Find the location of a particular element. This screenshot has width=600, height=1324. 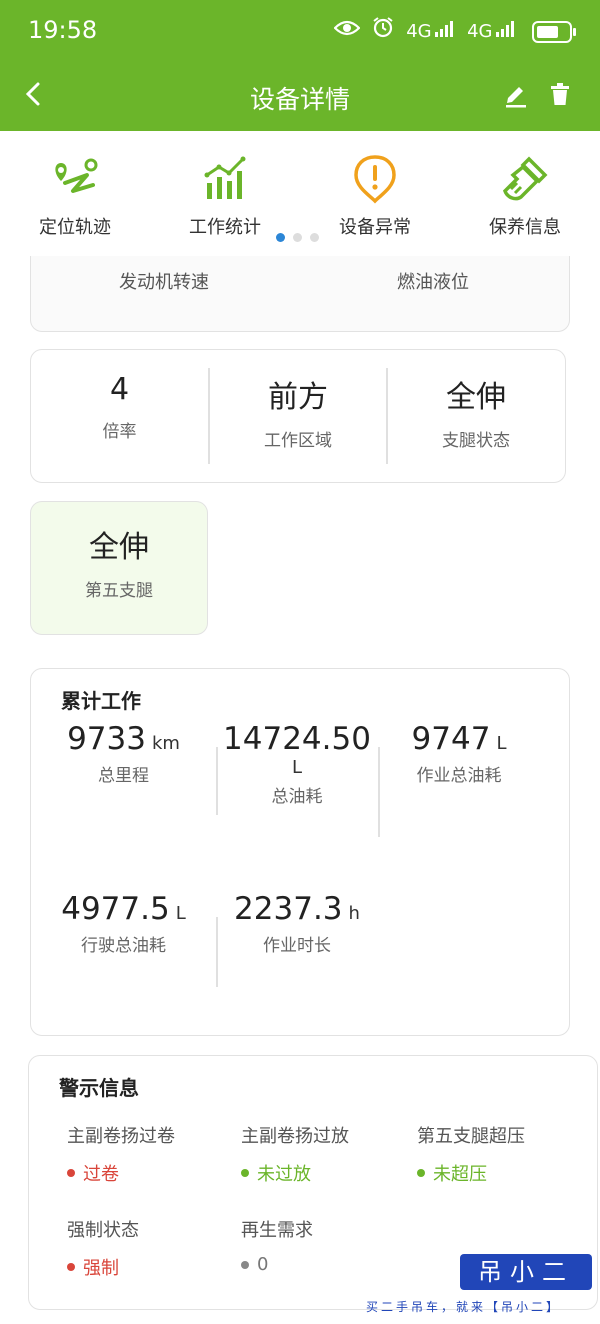

work-mode-card: 4 倍率 前方 工作区域 全伸 支腿状态 is located at coordinates (298, 416).